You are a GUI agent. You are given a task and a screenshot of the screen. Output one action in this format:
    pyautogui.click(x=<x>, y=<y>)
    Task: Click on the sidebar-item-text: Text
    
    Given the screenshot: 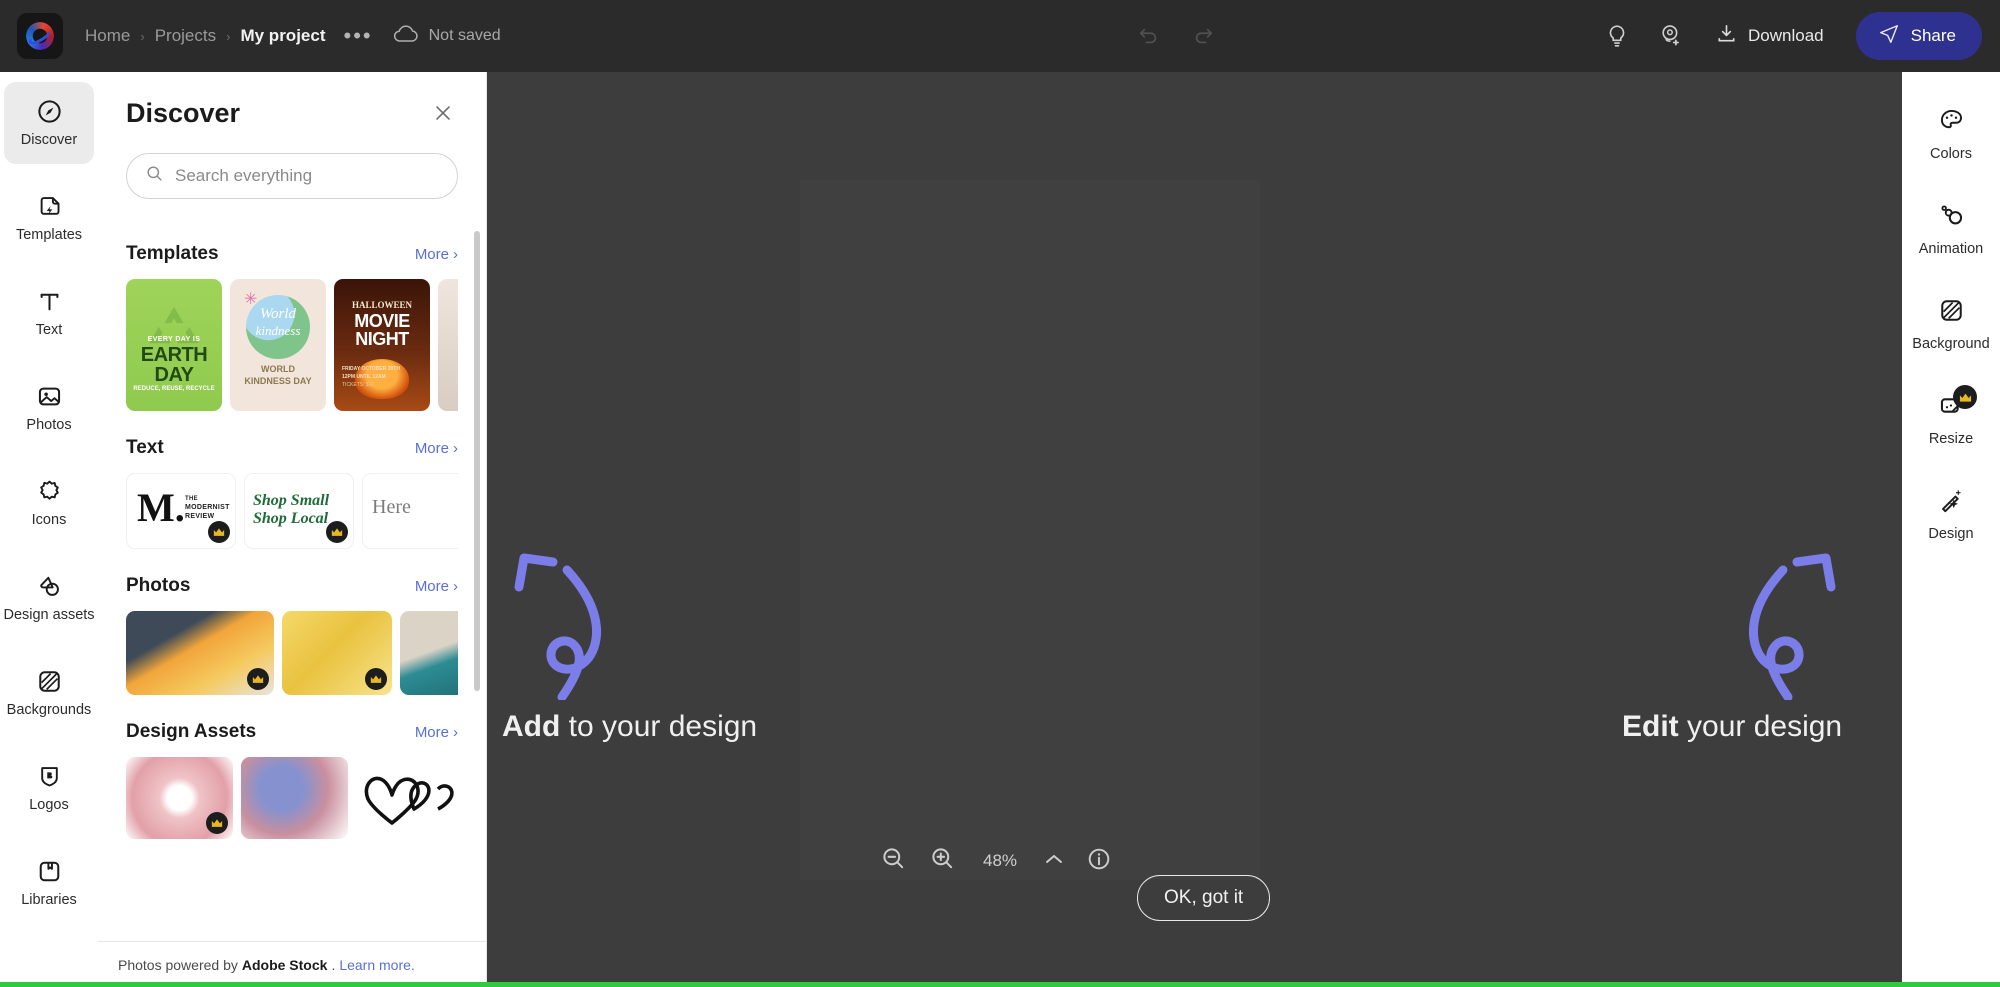 What is the action you would take?
    pyautogui.click(x=49, y=313)
    